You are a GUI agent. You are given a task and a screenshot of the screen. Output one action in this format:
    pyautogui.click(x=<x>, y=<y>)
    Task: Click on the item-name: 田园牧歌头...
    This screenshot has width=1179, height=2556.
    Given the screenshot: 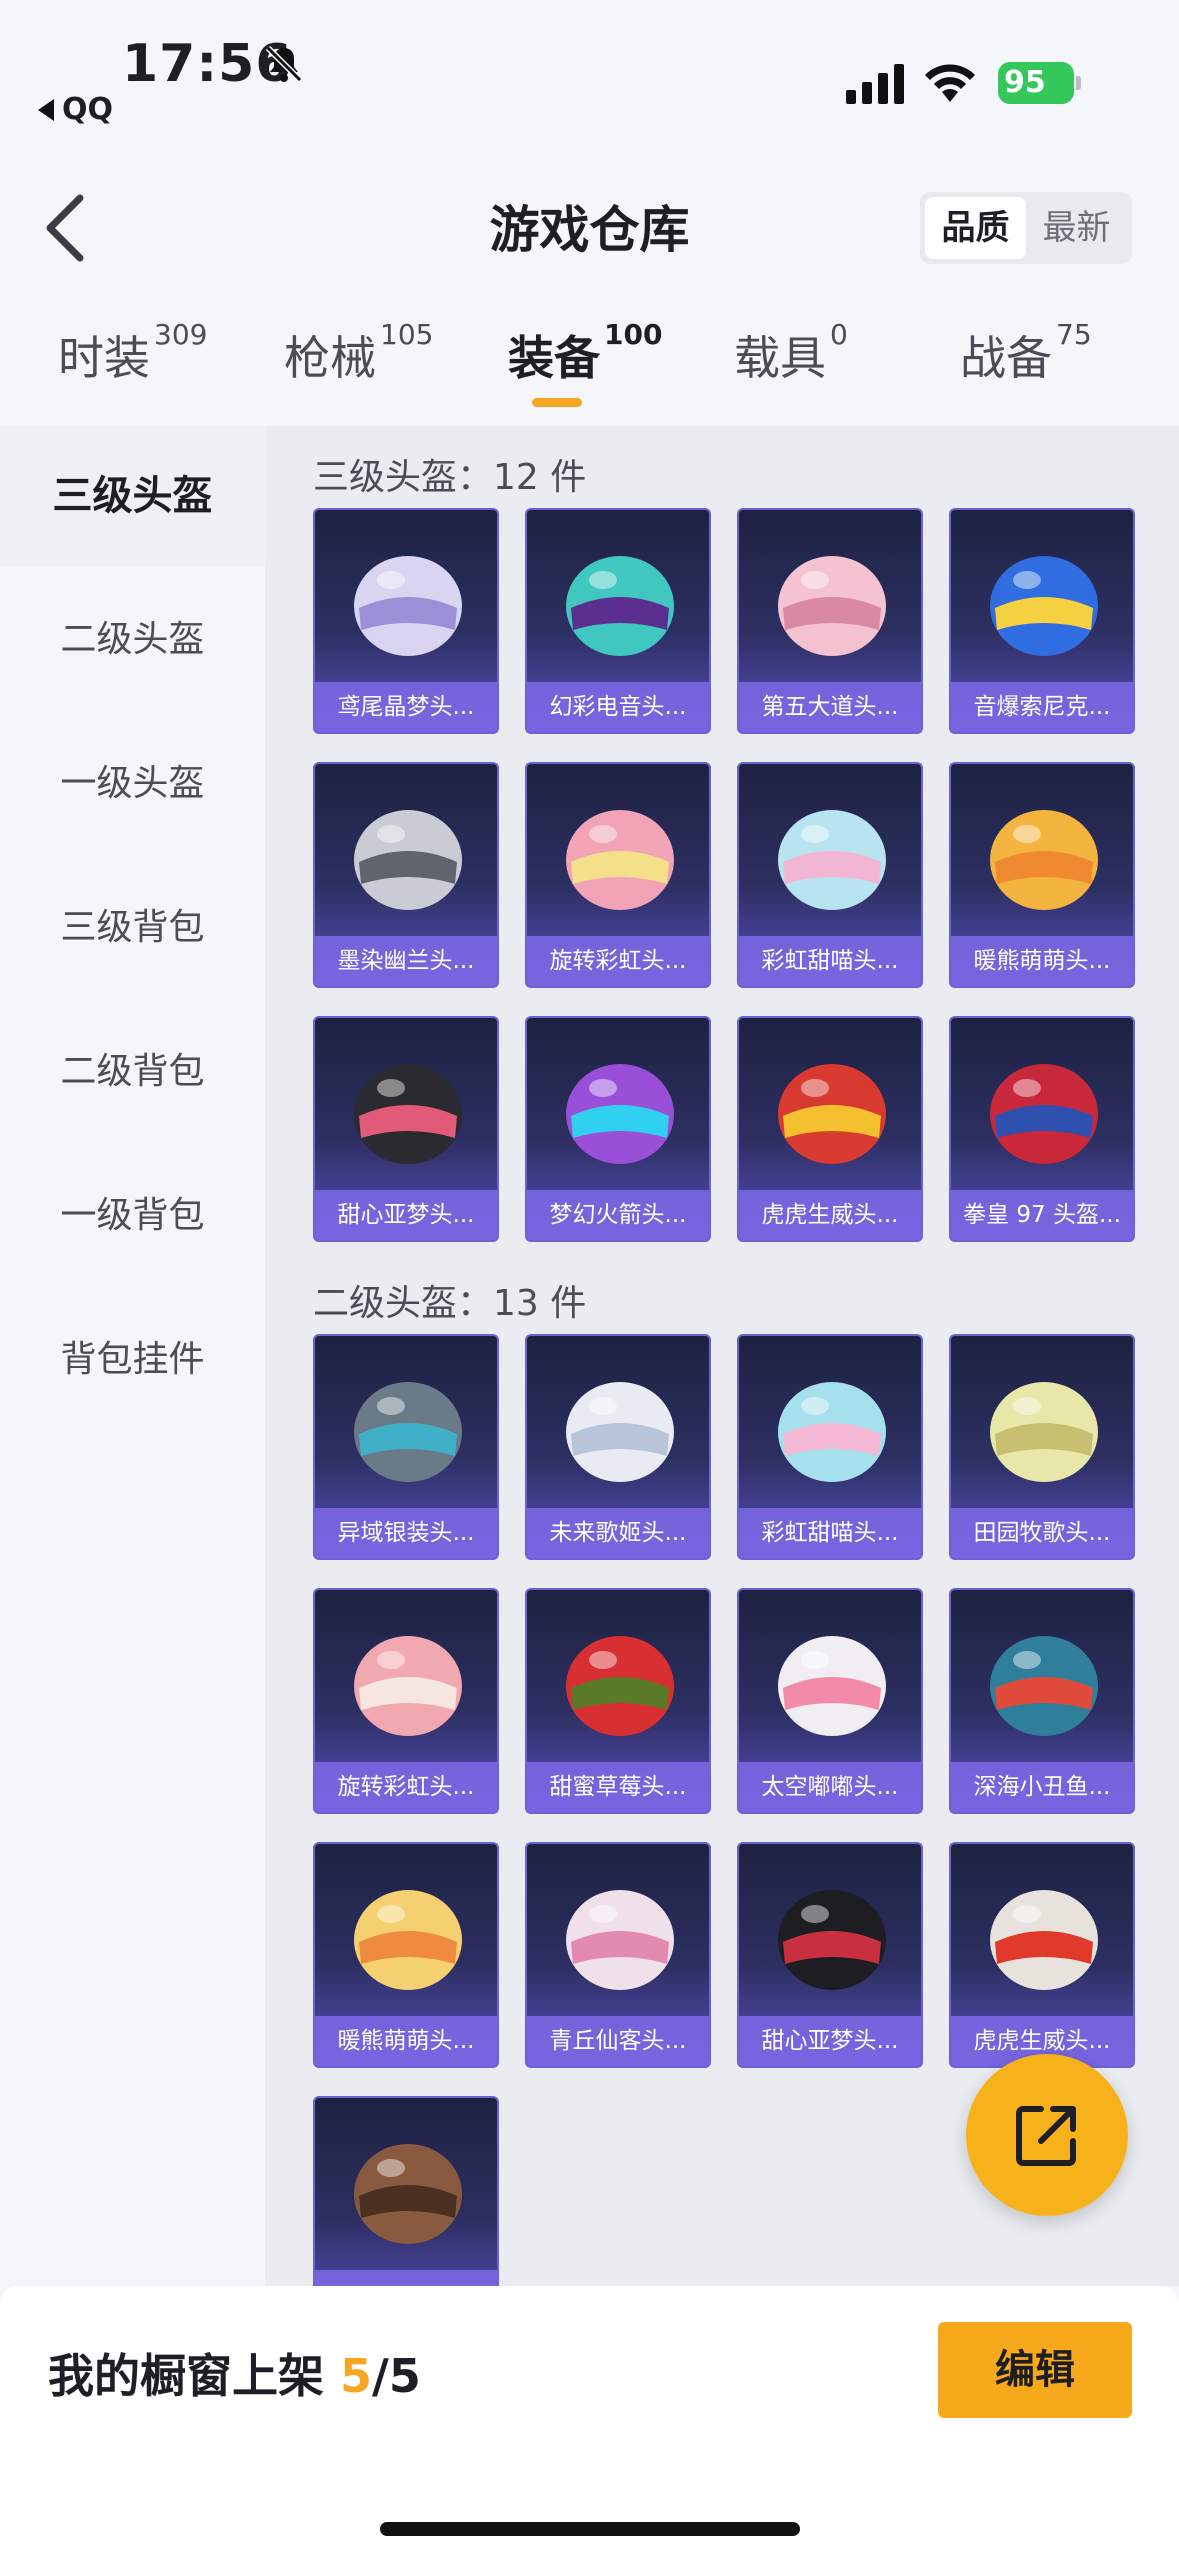 What is the action you would take?
    pyautogui.click(x=1042, y=1533)
    